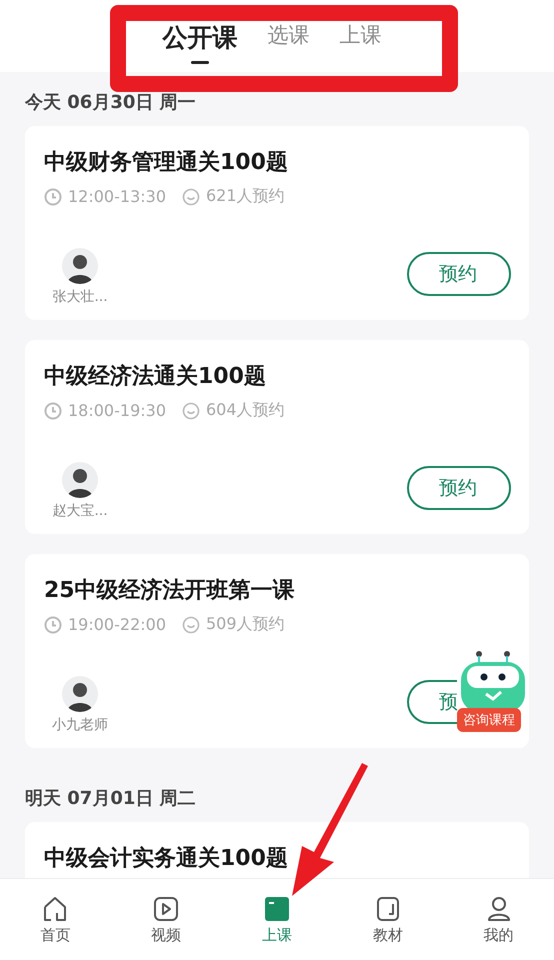 The image size is (554, 960). Describe the element at coordinates (200, 43) in the screenshot. I see `tab: 公开课` at that location.